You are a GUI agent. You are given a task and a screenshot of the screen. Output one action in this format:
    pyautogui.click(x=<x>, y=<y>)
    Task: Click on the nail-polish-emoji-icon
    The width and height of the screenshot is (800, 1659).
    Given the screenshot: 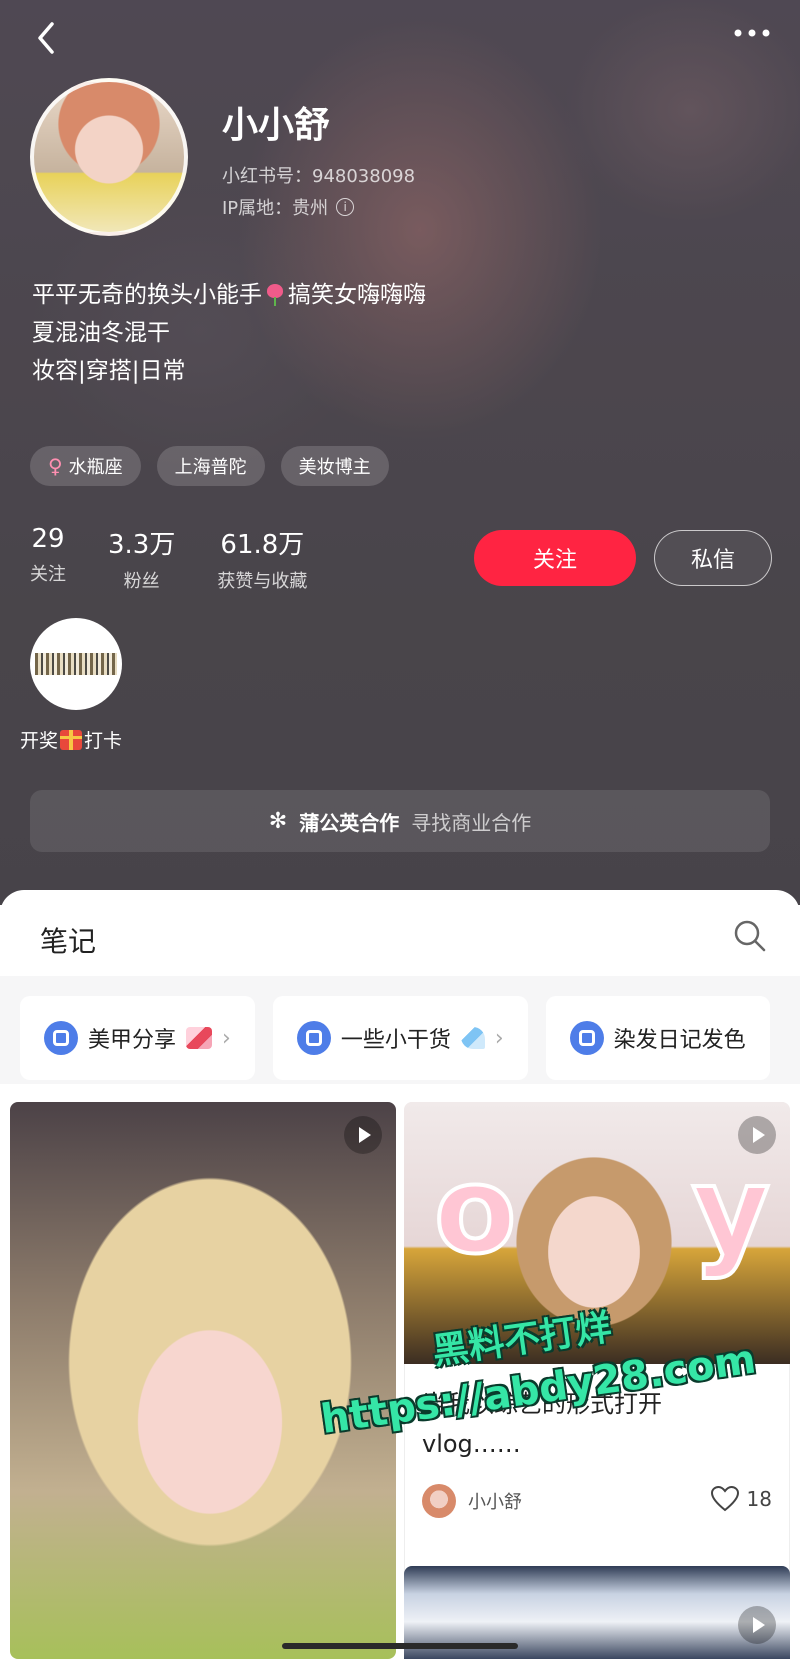 What is the action you would take?
    pyautogui.click(x=199, y=1038)
    